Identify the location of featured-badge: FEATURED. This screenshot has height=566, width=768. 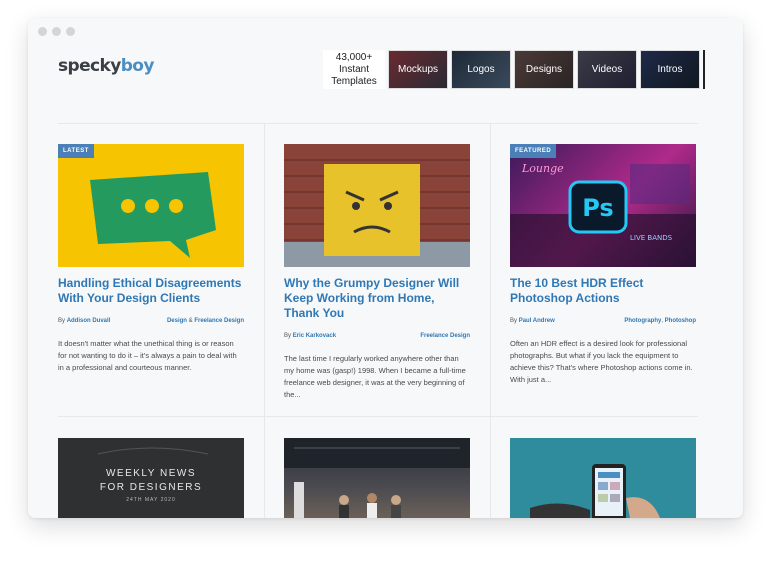
(533, 151).